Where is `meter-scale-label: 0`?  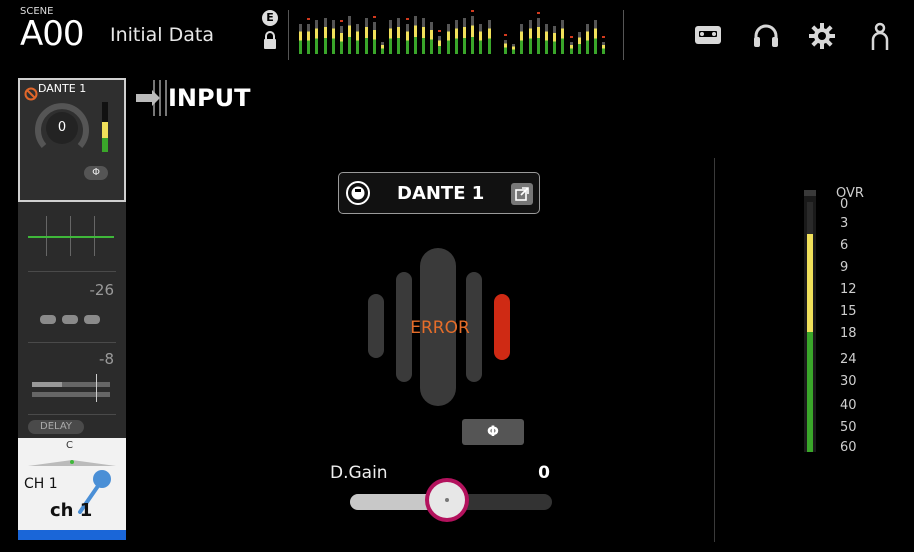
meter-scale-label: 0 is located at coordinates (844, 204).